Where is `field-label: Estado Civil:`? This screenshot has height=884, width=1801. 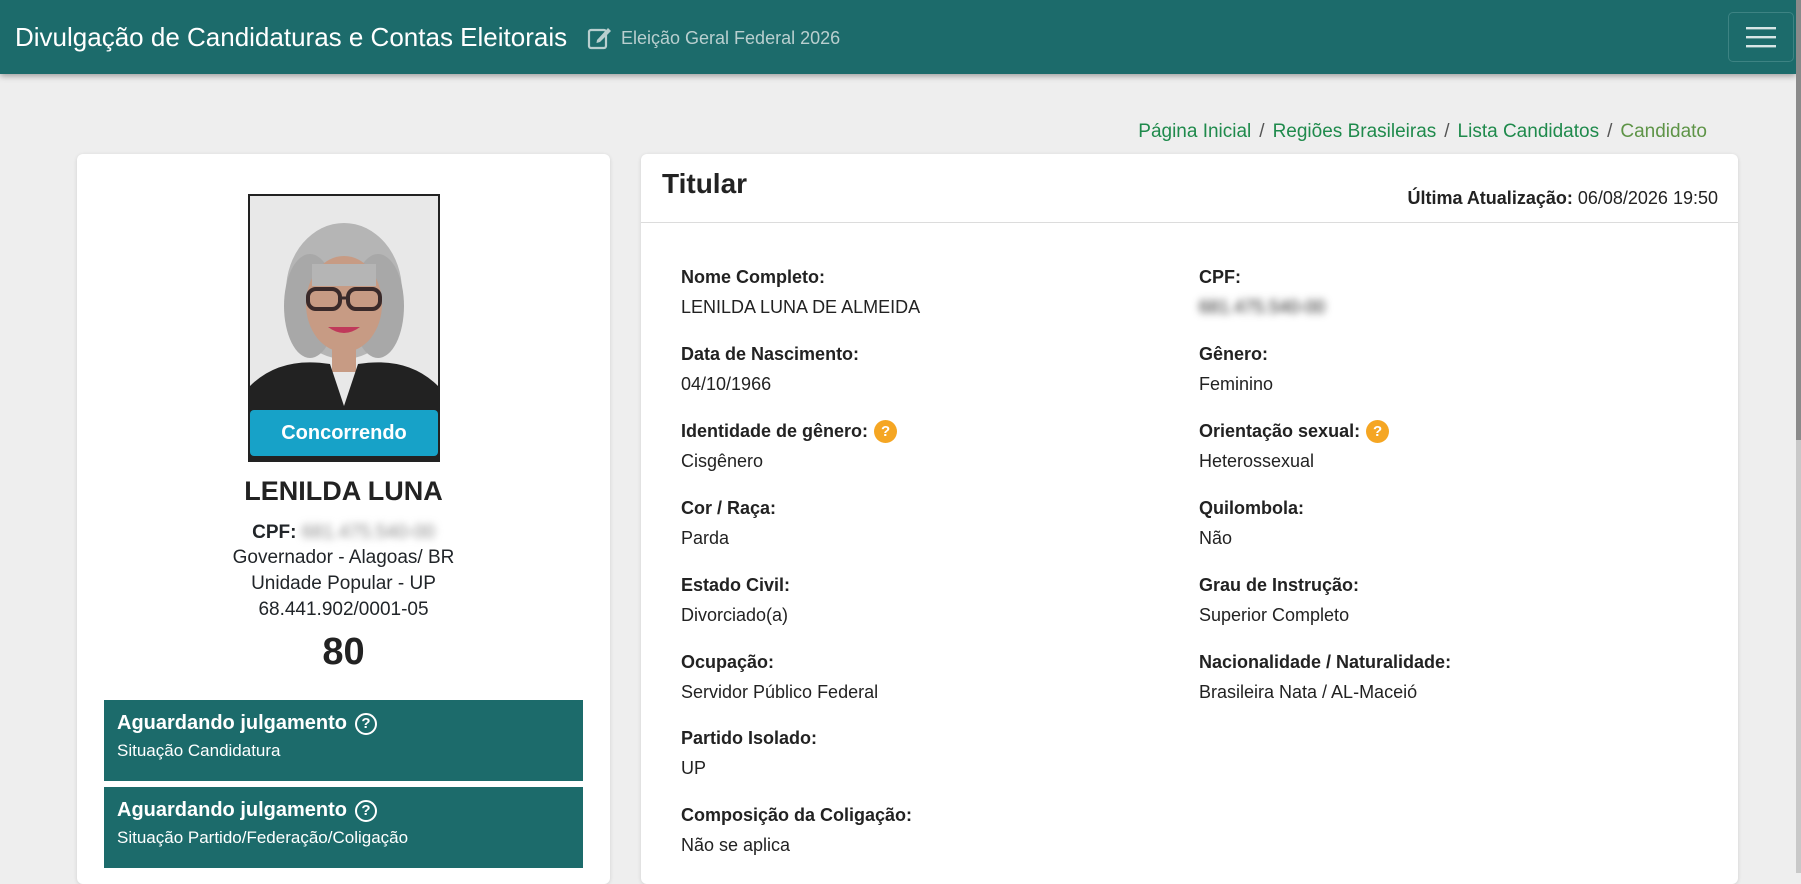
field-label: Estado Civil: is located at coordinates (736, 584).